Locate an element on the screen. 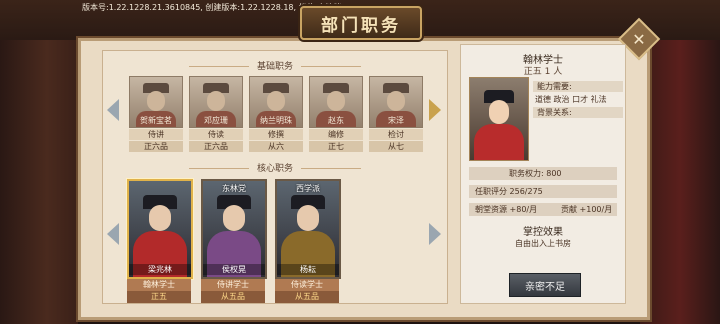 This screenshot has width=720, height=324. right-curtain-decoration is located at coordinates (680, 162).